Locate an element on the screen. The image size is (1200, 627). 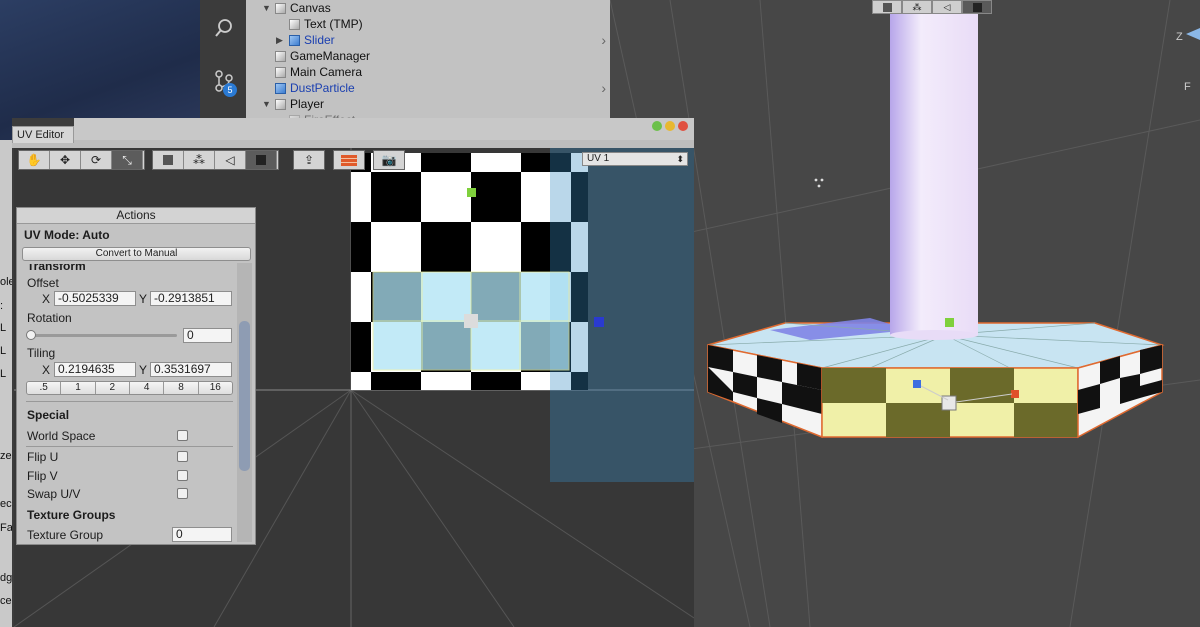
edge-fragment: dg is located at coordinates (6, 578).